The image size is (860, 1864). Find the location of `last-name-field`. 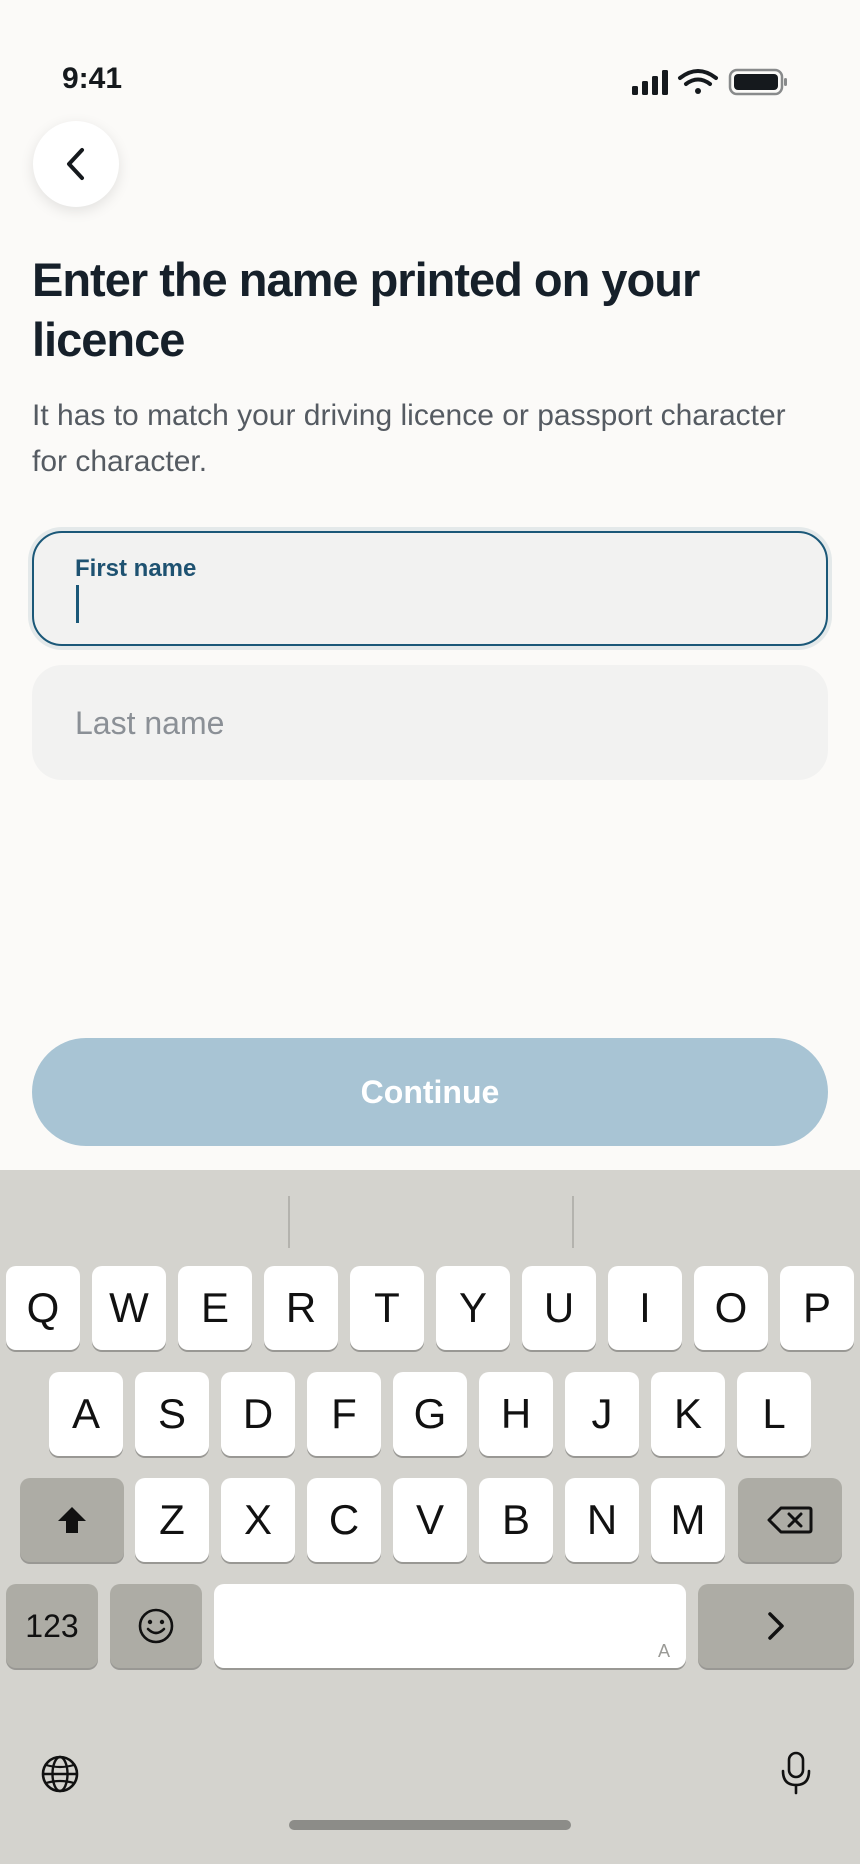

last-name-field is located at coordinates (430, 722).